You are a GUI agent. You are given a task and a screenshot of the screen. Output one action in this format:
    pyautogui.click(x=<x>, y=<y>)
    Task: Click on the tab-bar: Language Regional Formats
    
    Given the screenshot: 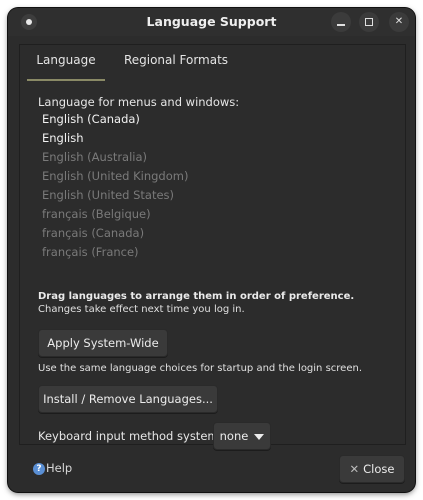 What is the action you would take?
    pyautogui.click(x=212, y=64)
    